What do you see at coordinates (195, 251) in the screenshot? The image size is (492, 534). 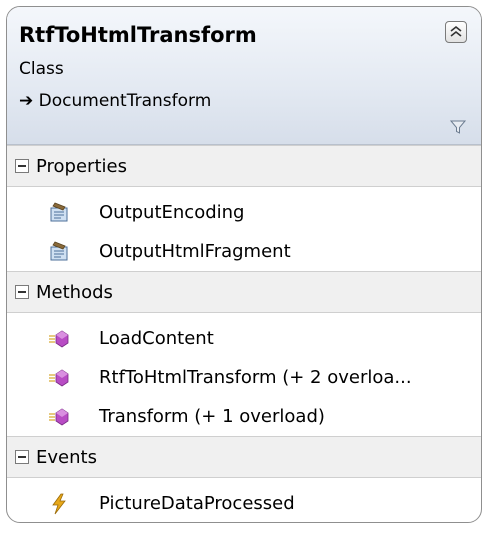 I see `member-label: OutputHtmlFragment` at bounding box center [195, 251].